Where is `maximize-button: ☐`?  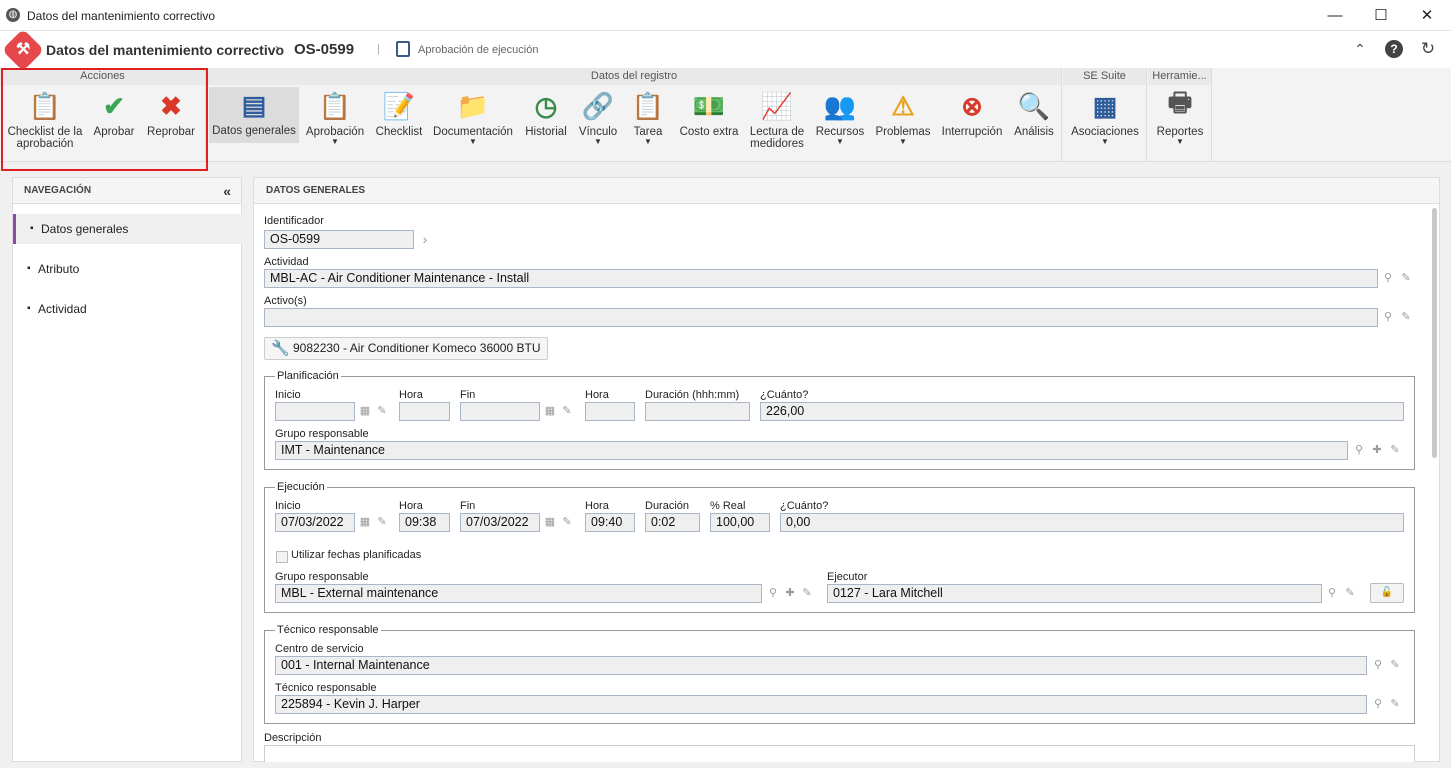 maximize-button: ☐ is located at coordinates (1381, 15).